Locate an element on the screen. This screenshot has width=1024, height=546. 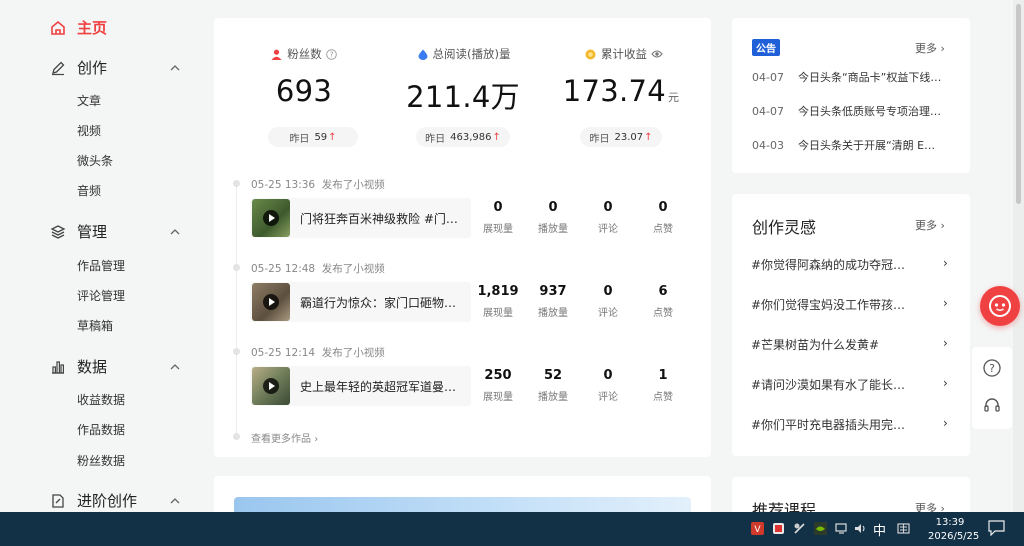
view-more-works-link: 查看更多作品 › is located at coordinates (284, 437).